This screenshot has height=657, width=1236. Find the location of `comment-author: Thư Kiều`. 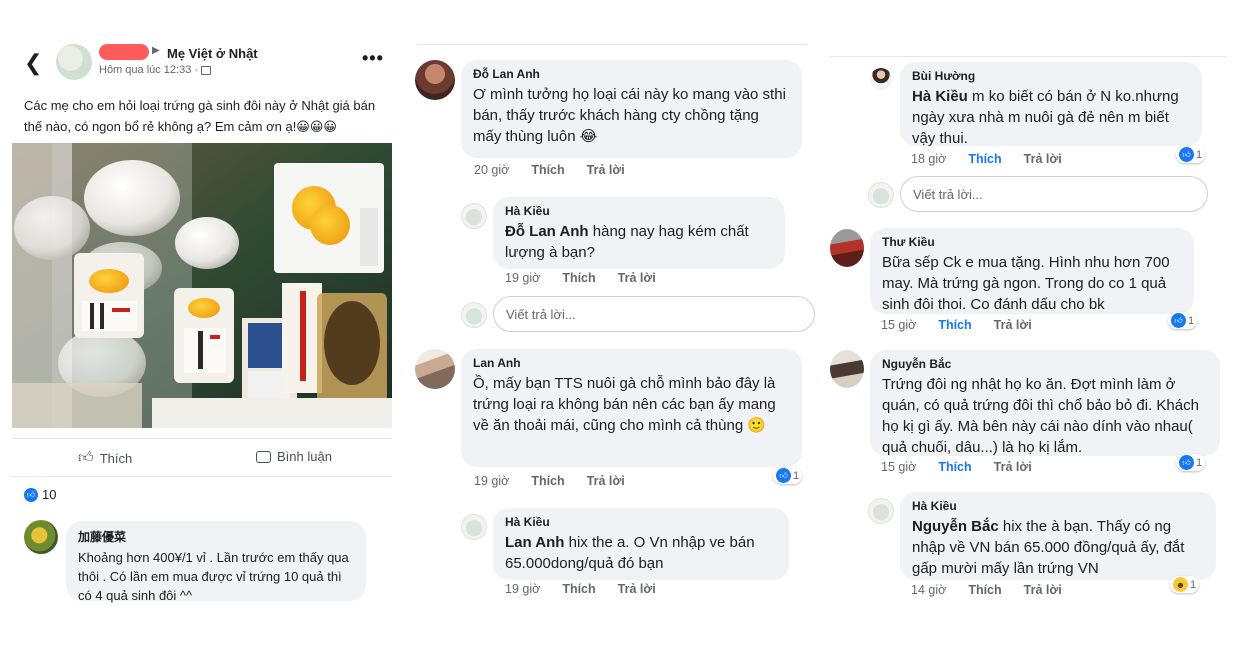

comment-author: Thư Kiều is located at coordinates (1032, 242).